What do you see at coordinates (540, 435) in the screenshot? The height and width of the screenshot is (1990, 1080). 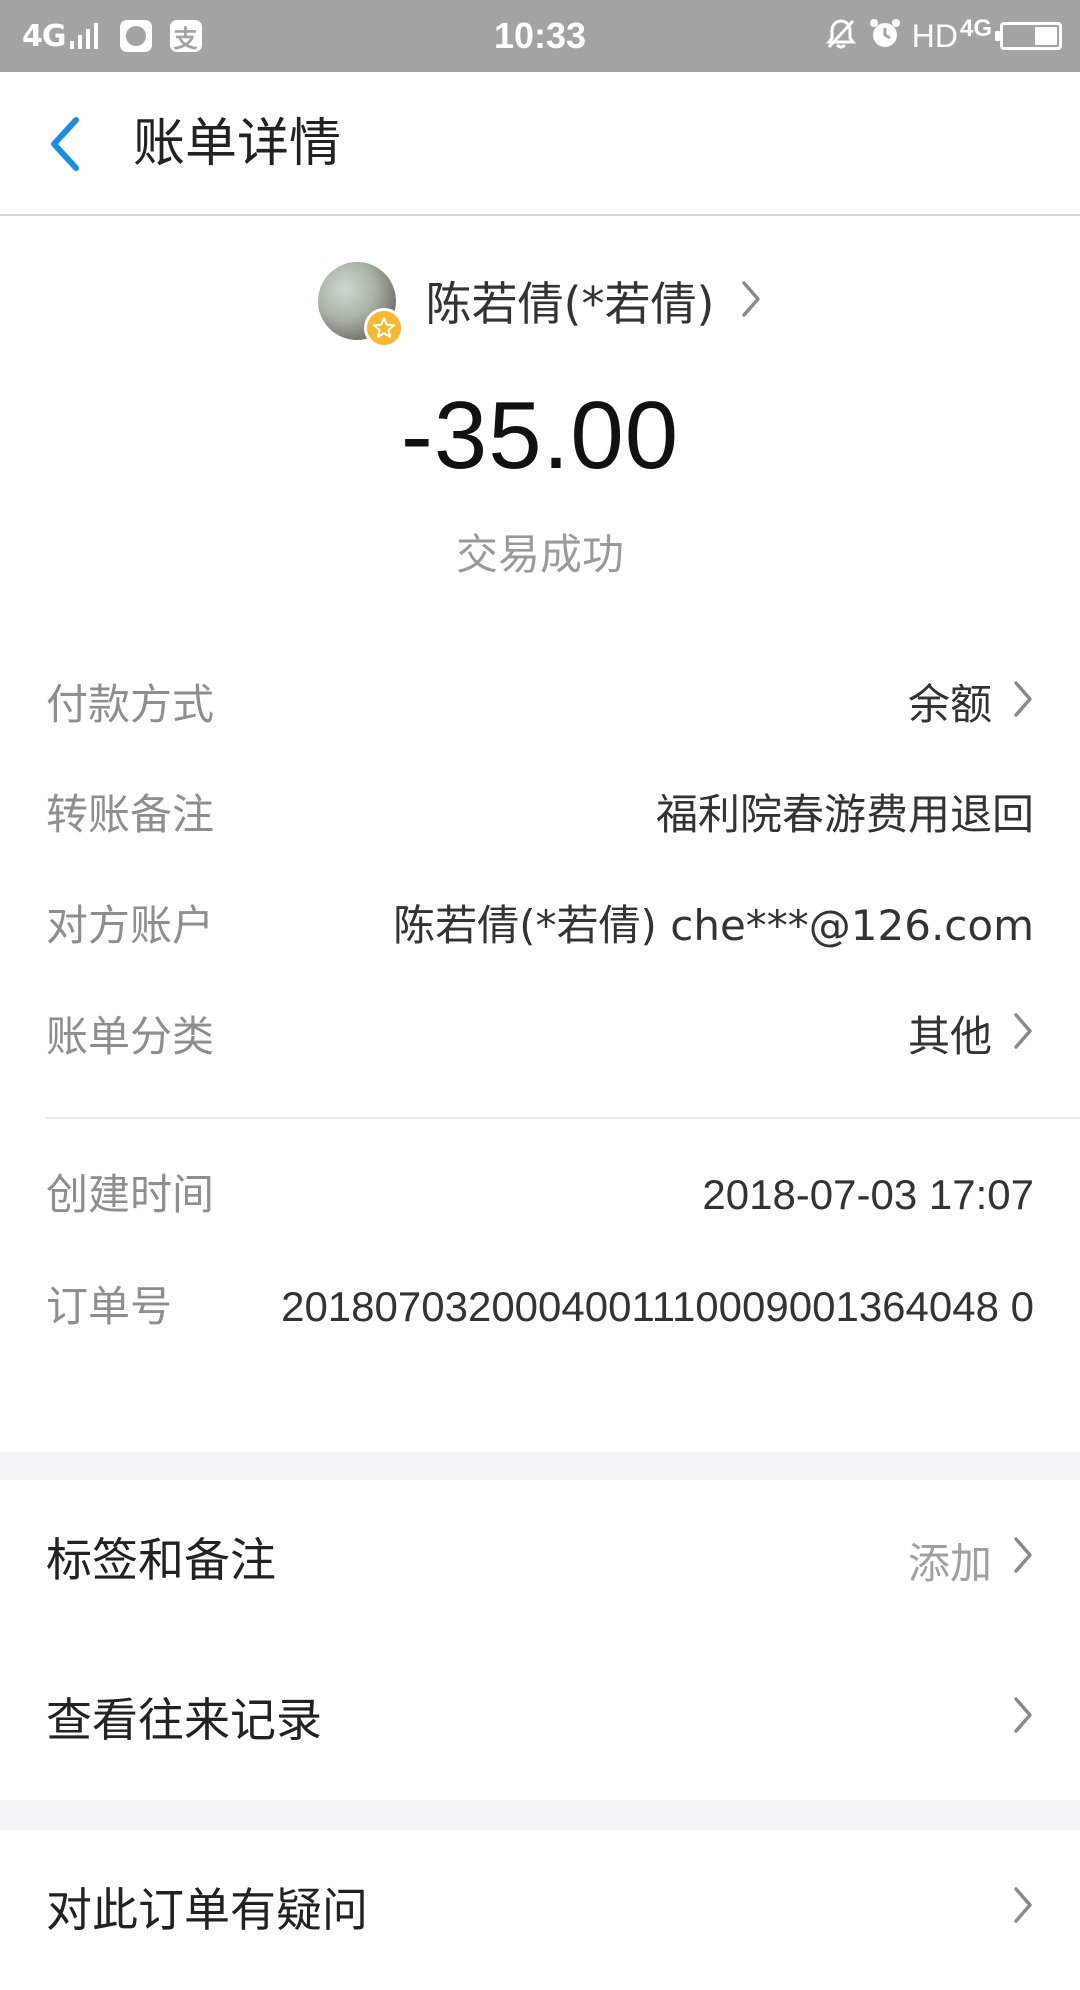 I see `transaction-amount: -35.00` at bounding box center [540, 435].